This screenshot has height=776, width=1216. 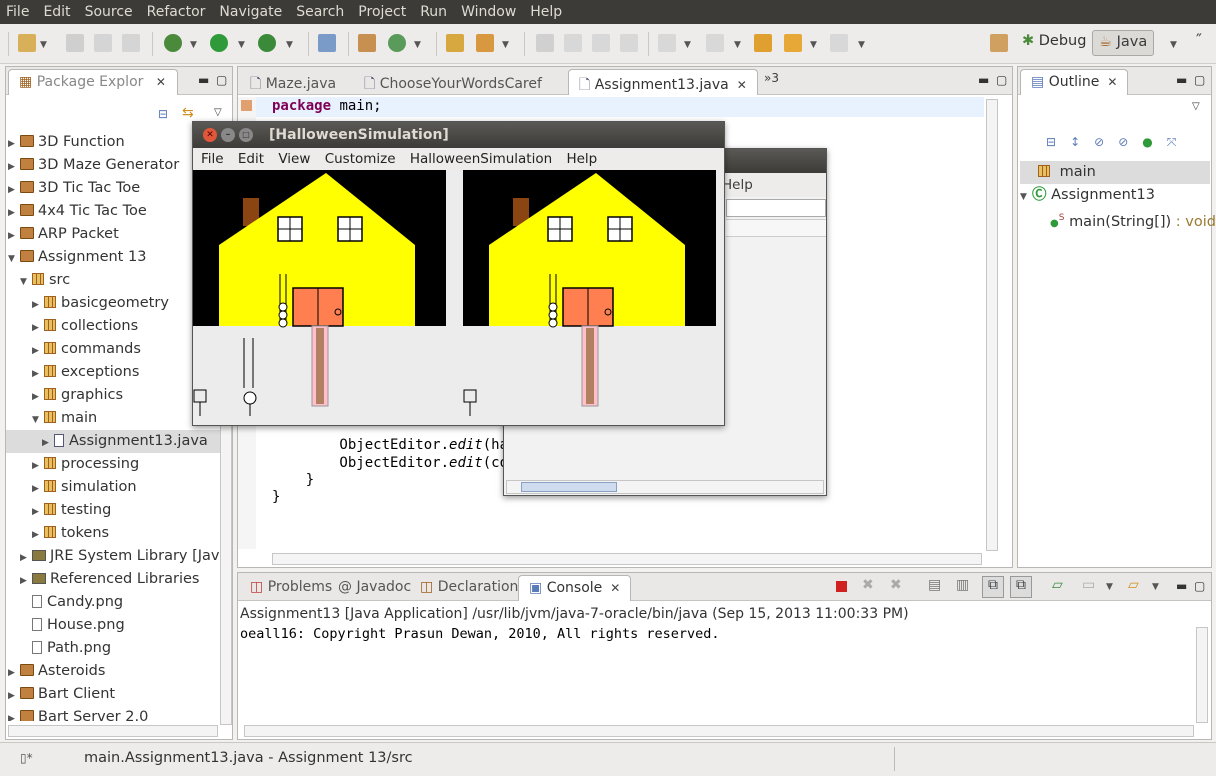 What do you see at coordinates (93, 165) in the screenshot?
I see `tree-item-3d-maze-generator: ▶ 3D Maze Generator` at bounding box center [93, 165].